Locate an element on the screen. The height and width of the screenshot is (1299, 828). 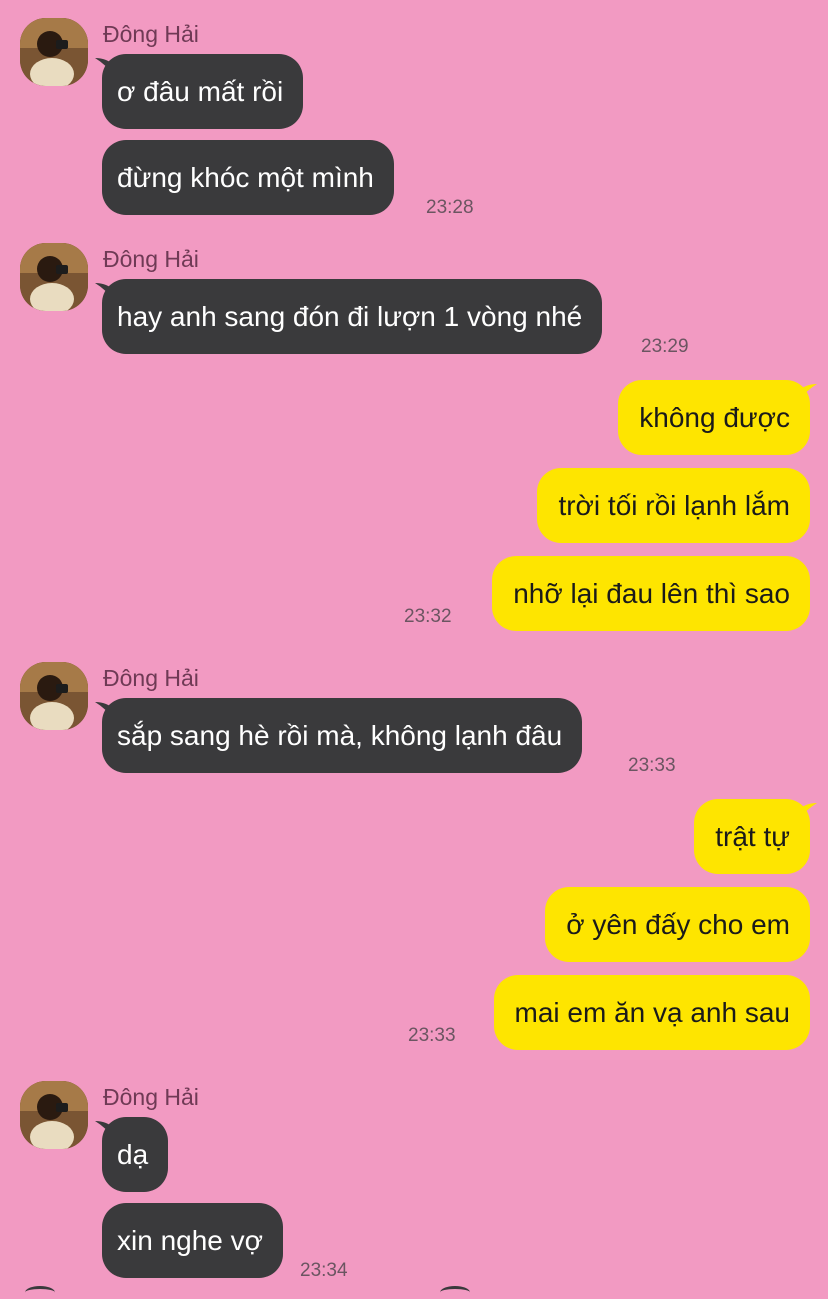
message-time: 23:34 is located at coordinates (324, 1270).